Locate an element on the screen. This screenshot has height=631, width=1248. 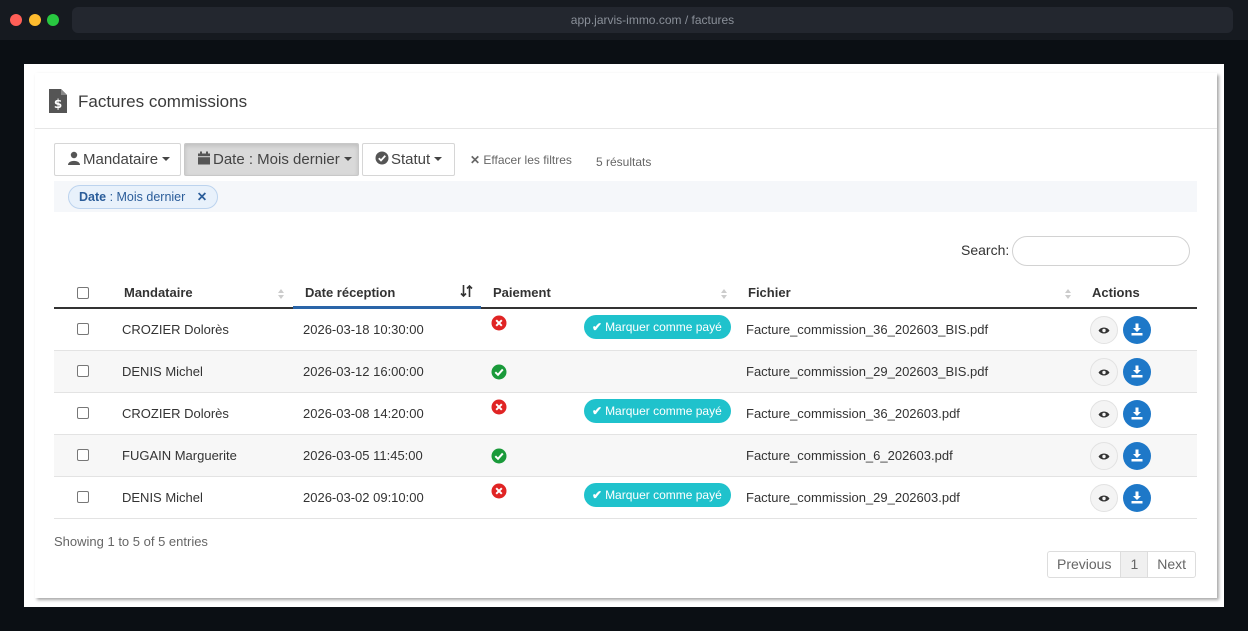
date-cell: 2026-03-05 11:45:00 is located at coordinates (363, 455).